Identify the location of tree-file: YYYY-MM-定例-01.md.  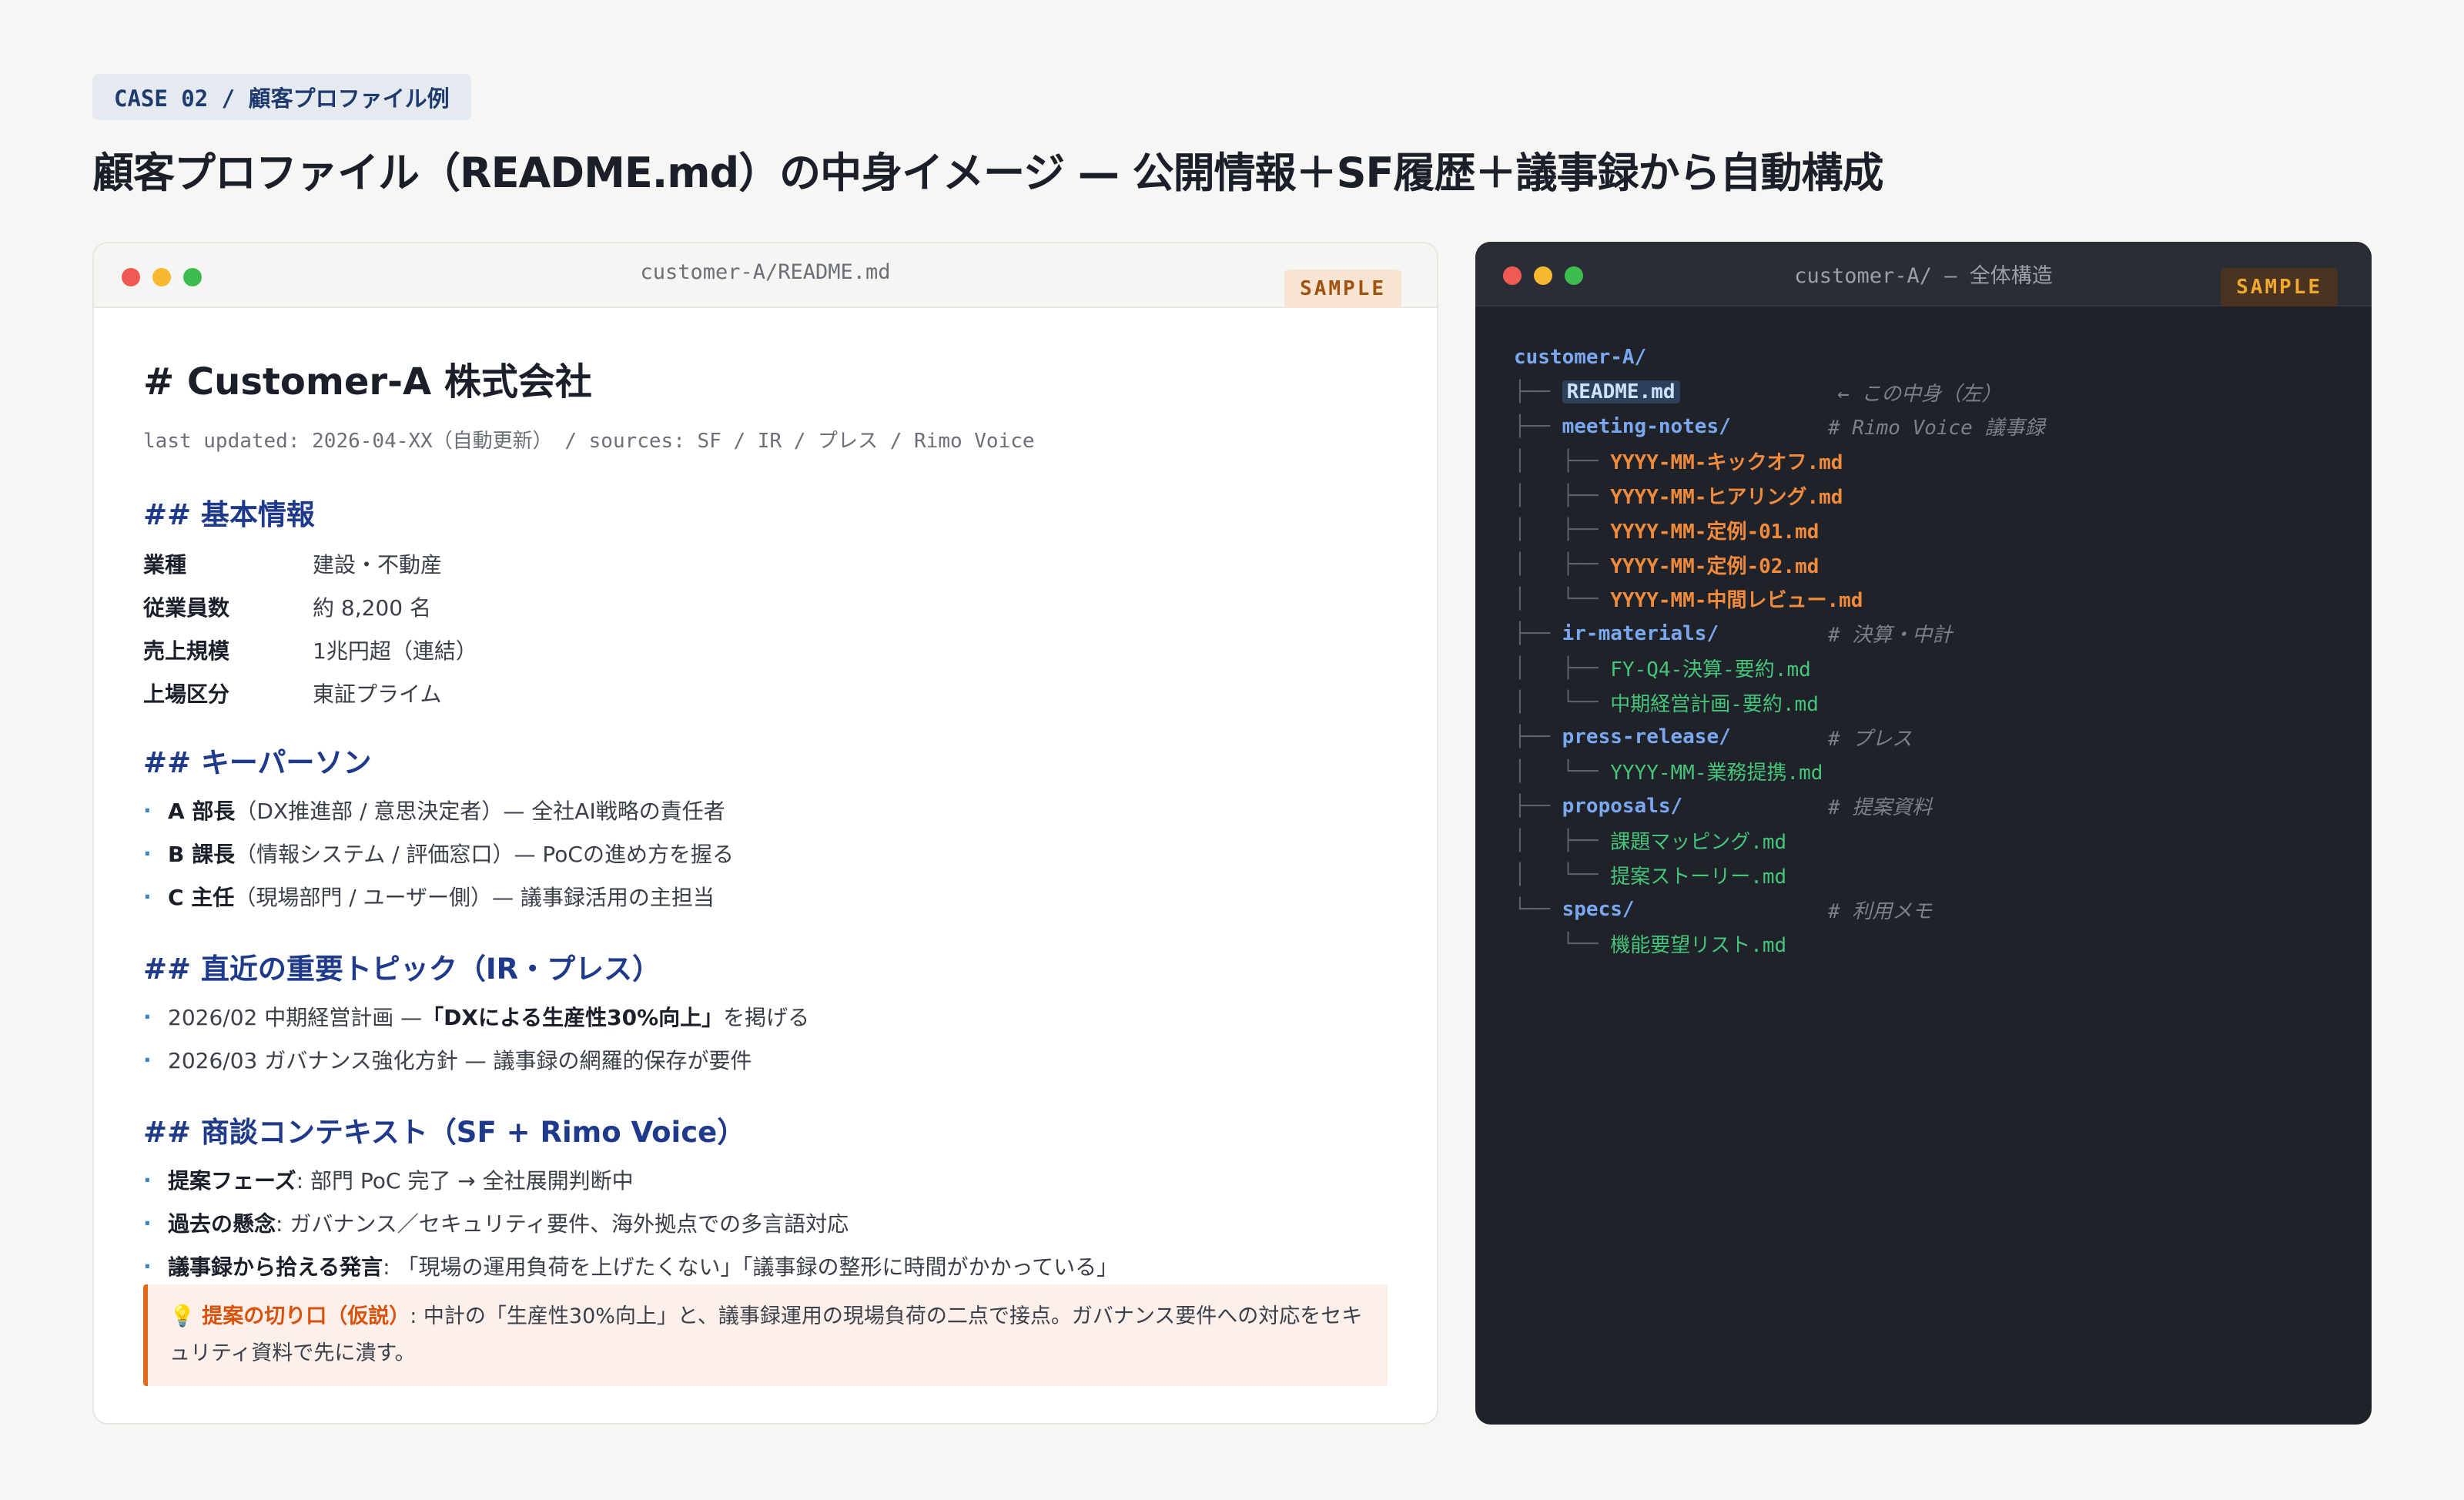
(1715, 530).